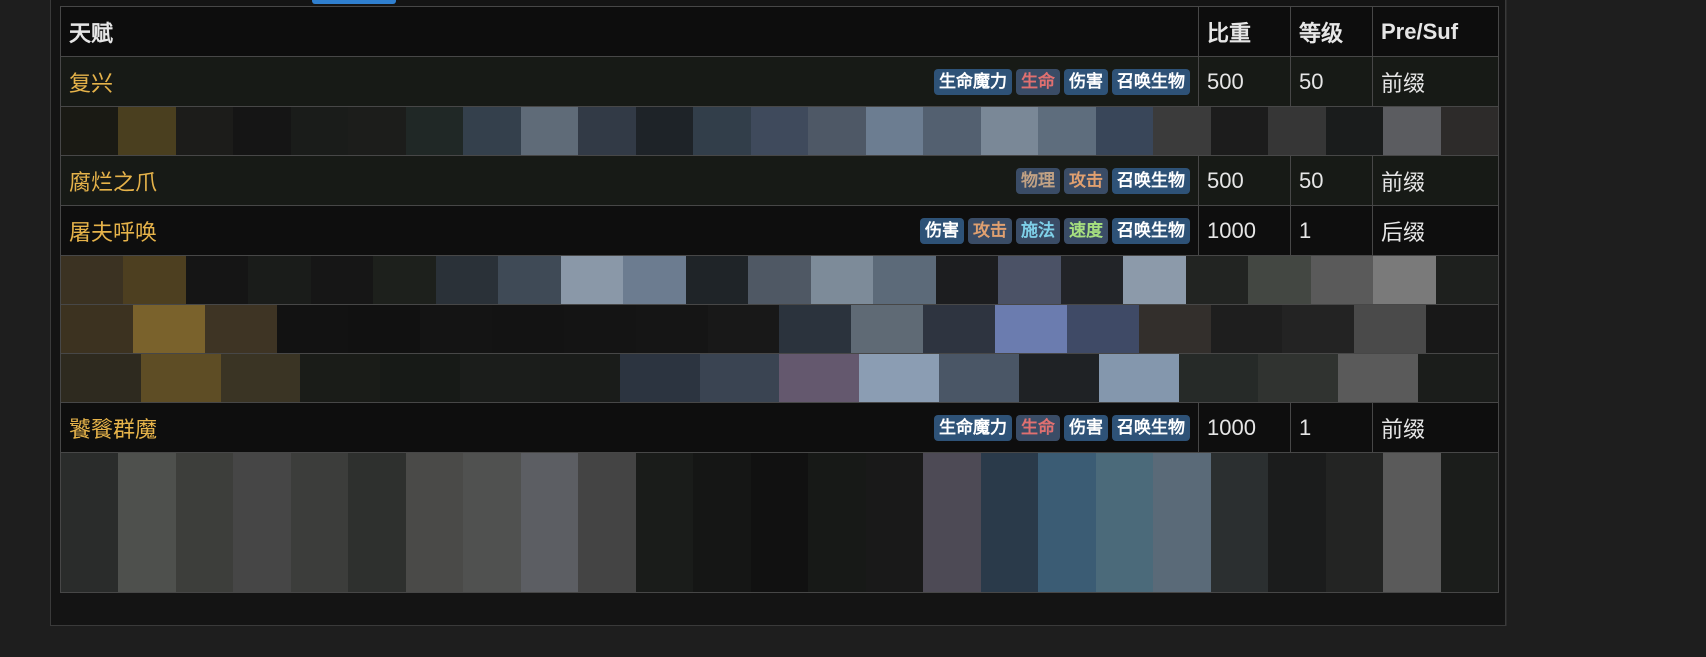  Describe the element at coordinates (113, 429) in the screenshot. I see `talent-name: 饕餮群魔` at that location.